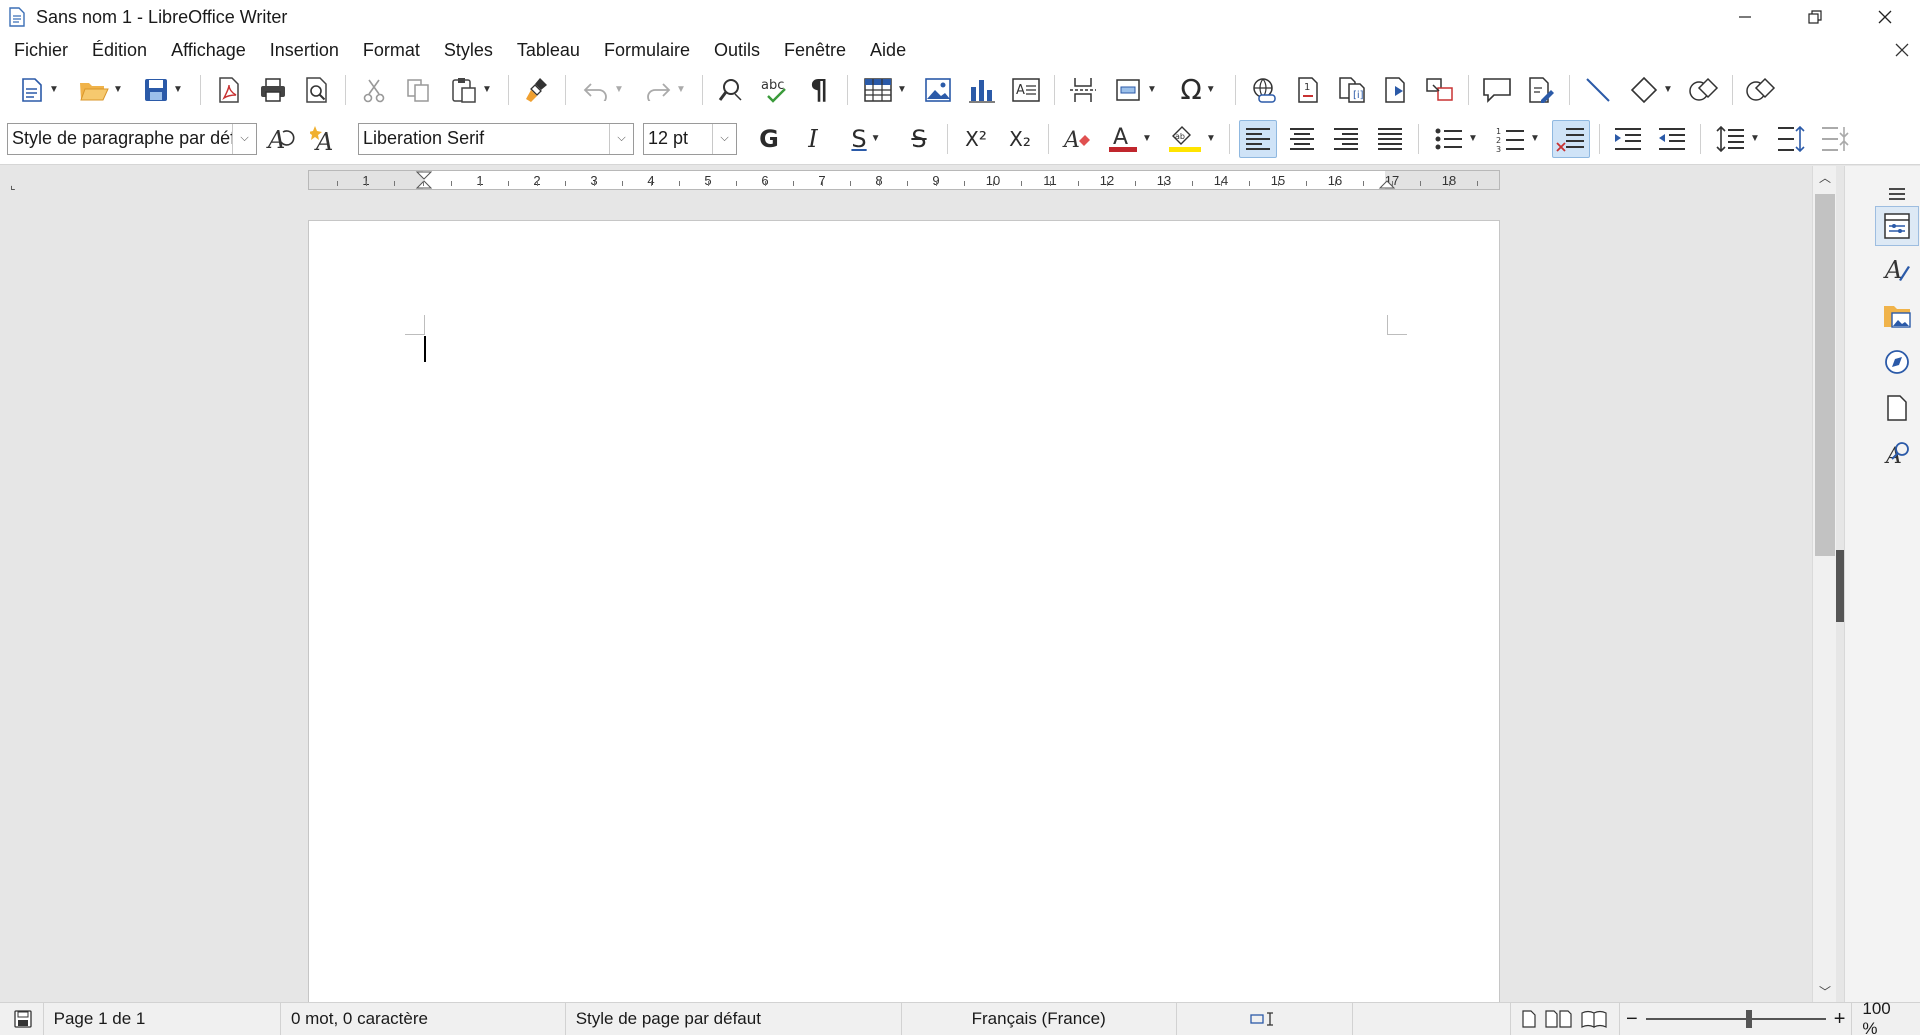 The width and height of the screenshot is (1920, 1035). Describe the element at coordinates (866, 139) in the screenshot. I see `underline-button: S ▼` at that location.